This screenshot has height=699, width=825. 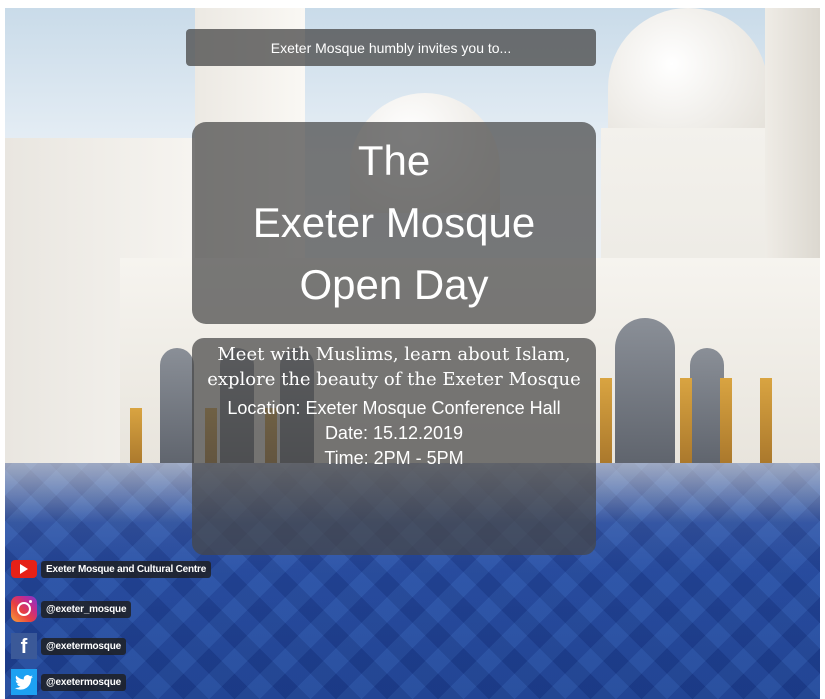 What do you see at coordinates (24, 682) in the screenshot?
I see `twitter-icon` at bounding box center [24, 682].